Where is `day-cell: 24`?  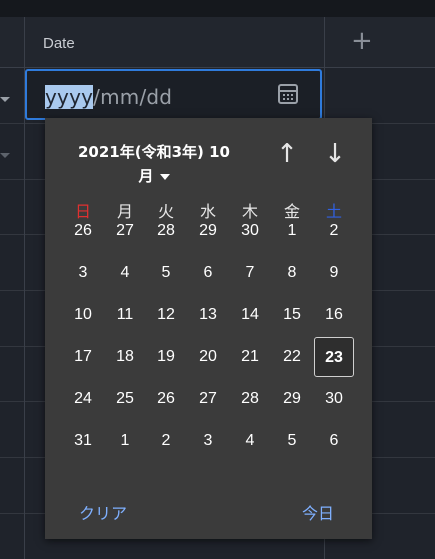 day-cell: 24 is located at coordinates (83, 399).